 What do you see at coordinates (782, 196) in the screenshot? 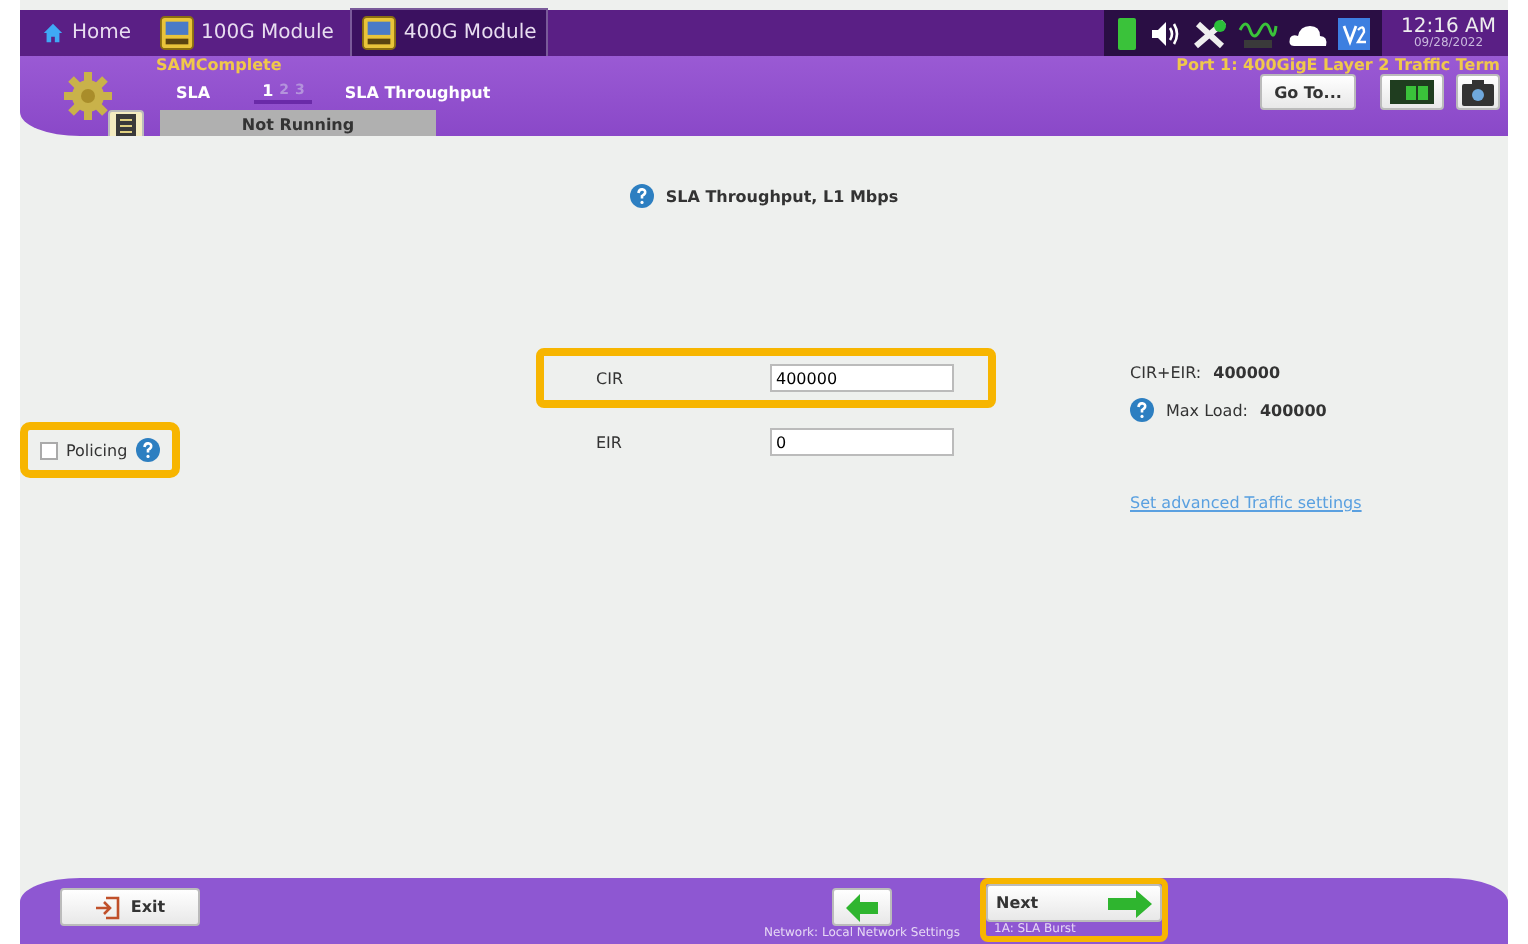
I see `section-heading: SLA Throughput, L1 Mbps` at bounding box center [782, 196].